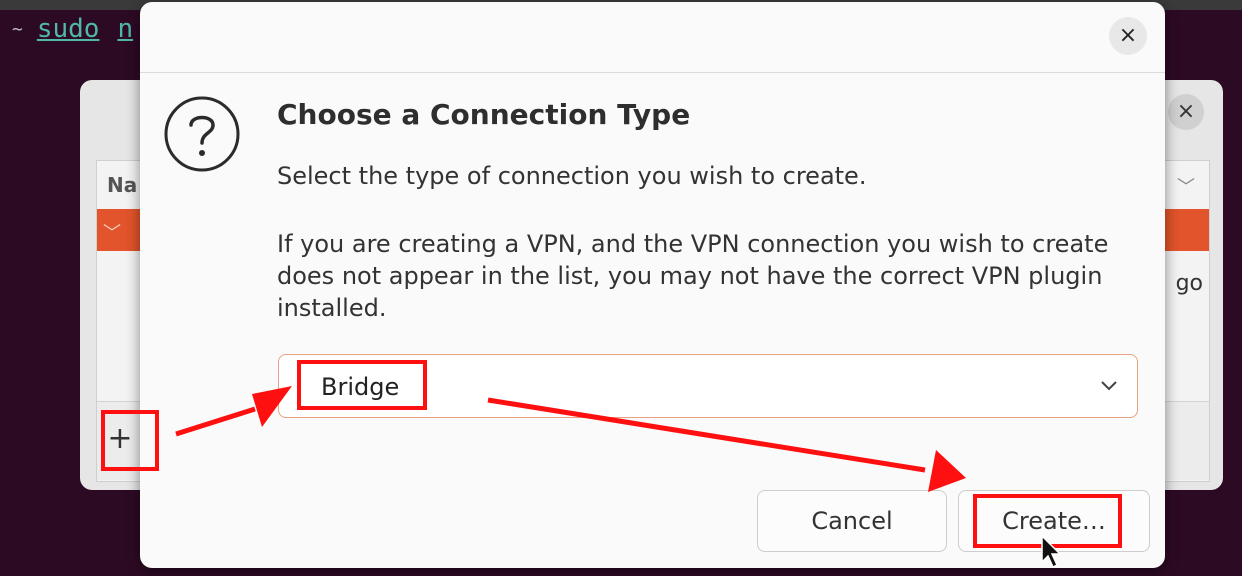 The image size is (1242, 576). What do you see at coordinates (484, 114) in the screenshot?
I see `dialog-heading: Choose a Connection Type` at bounding box center [484, 114].